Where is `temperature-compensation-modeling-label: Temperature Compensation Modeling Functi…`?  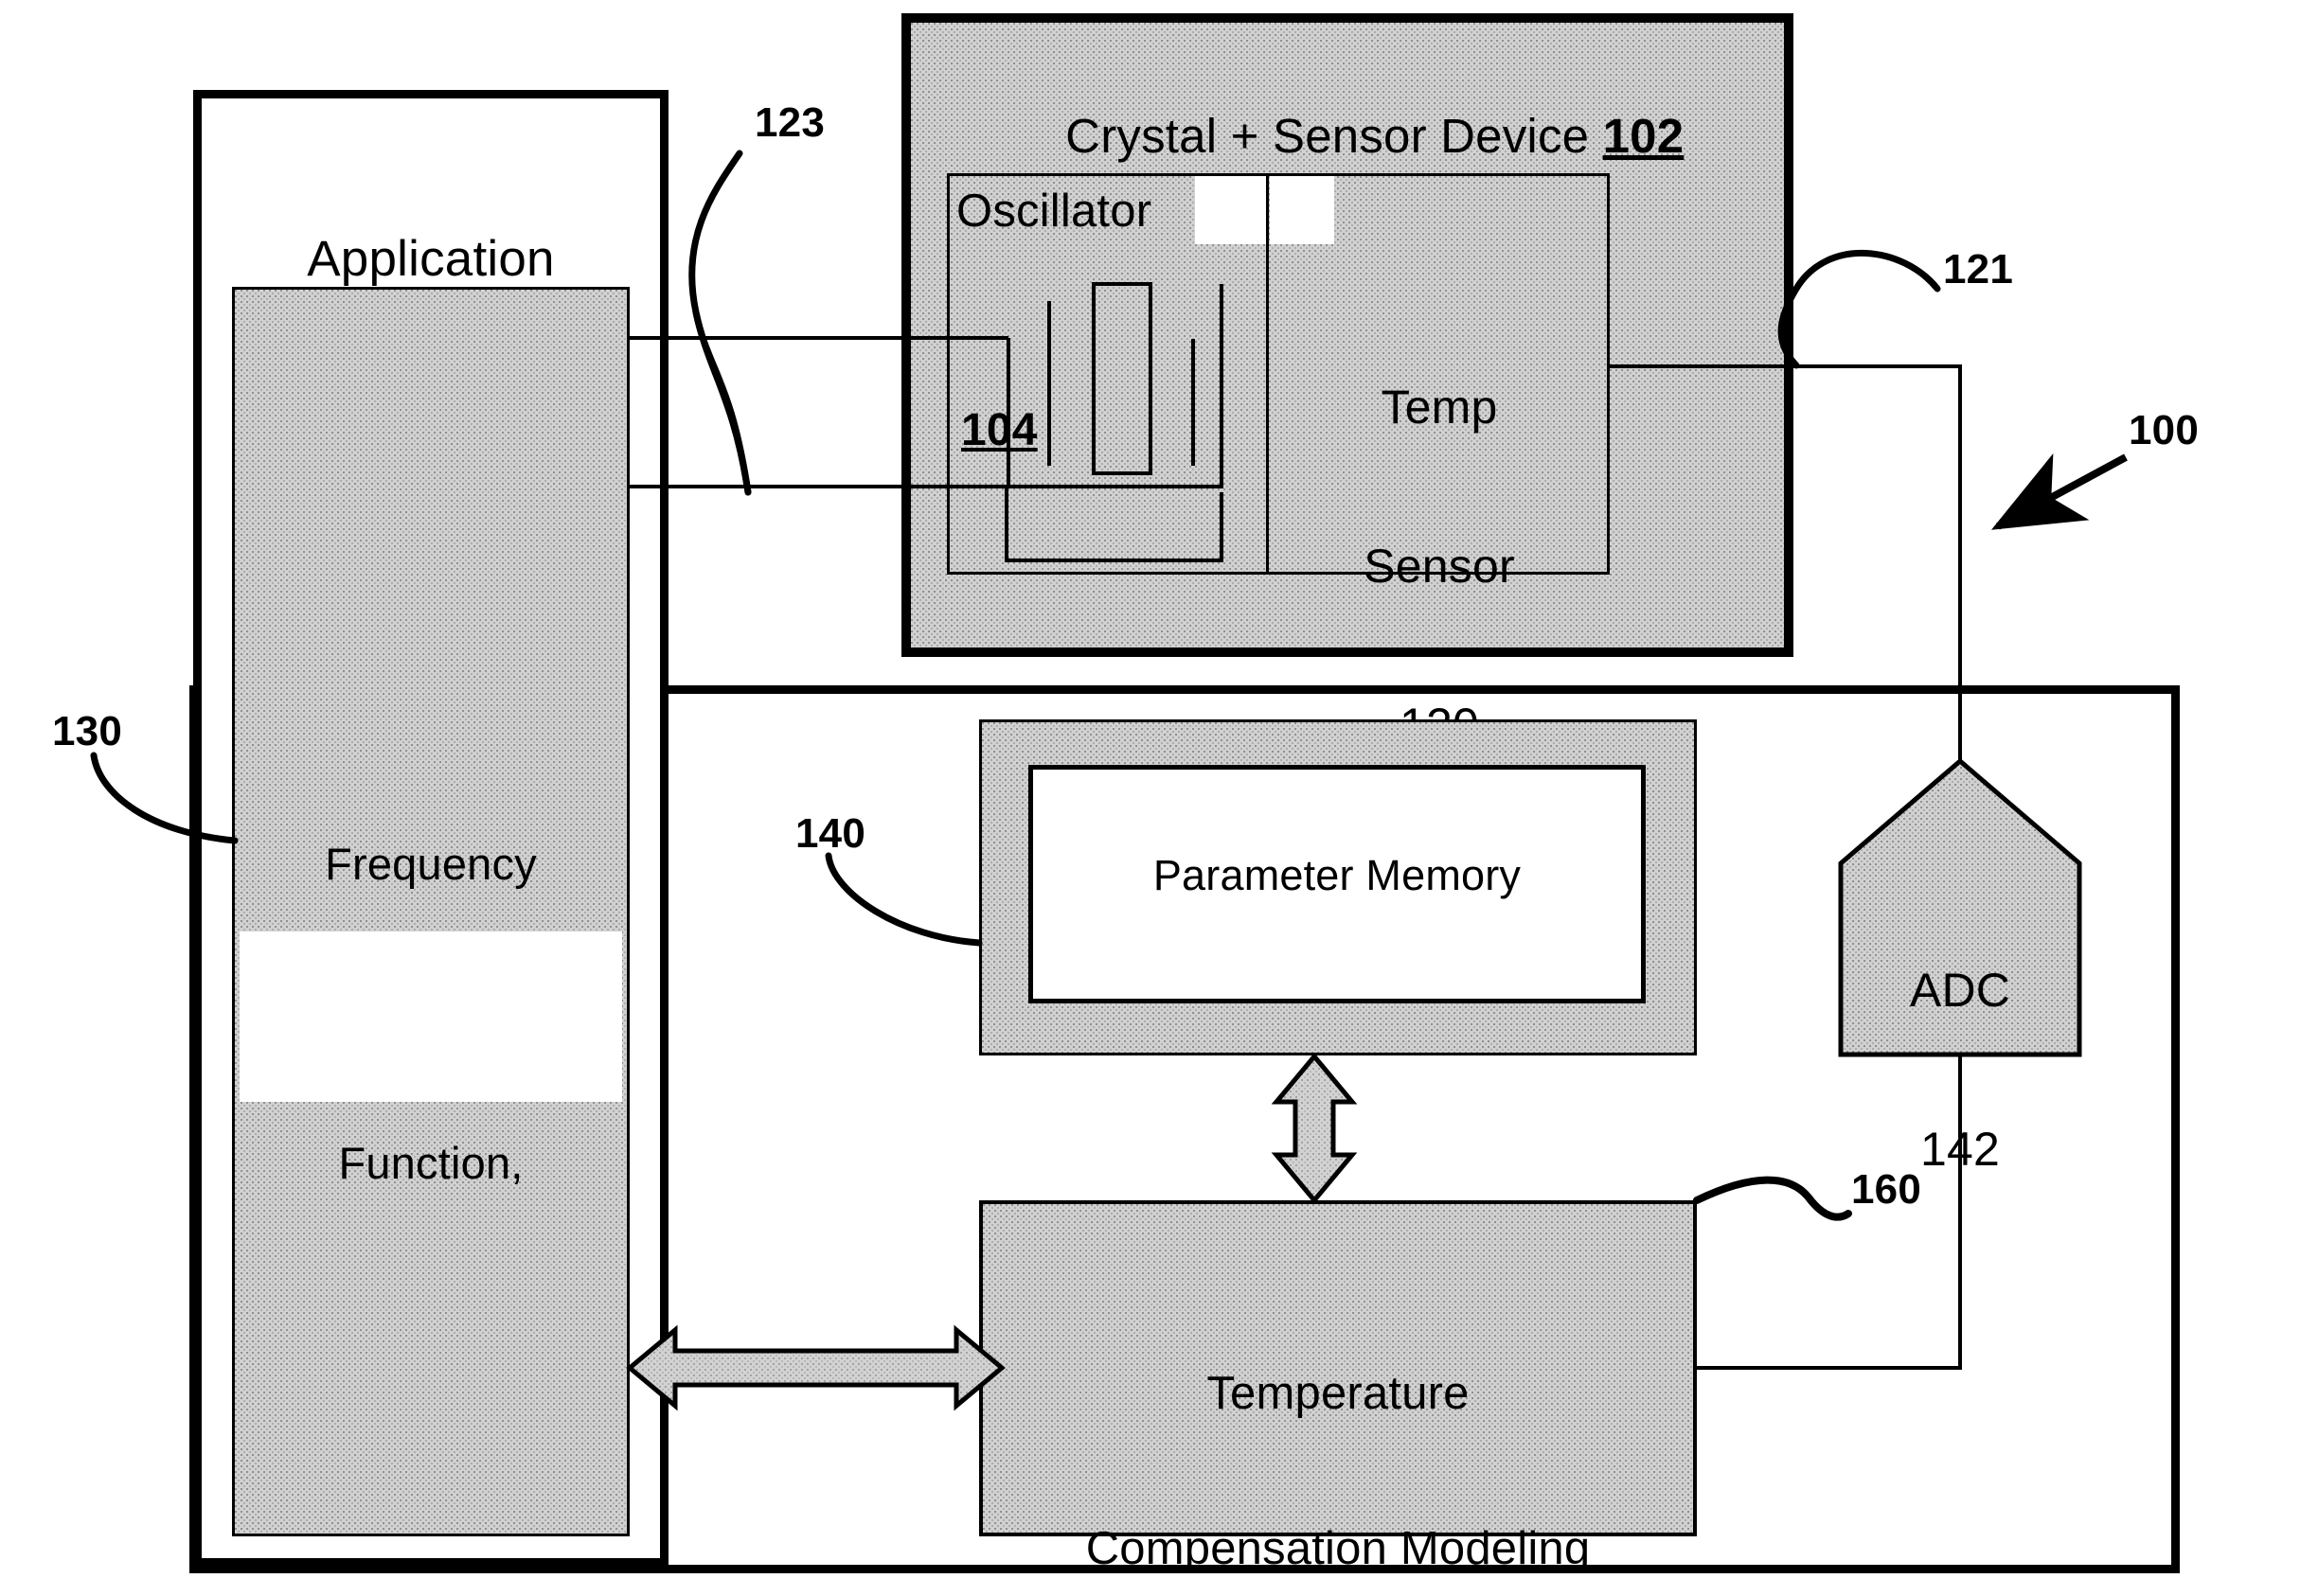 temperature-compensation-modeling-label: Temperature Compensation Modeling Functi… is located at coordinates (1338, 1471).